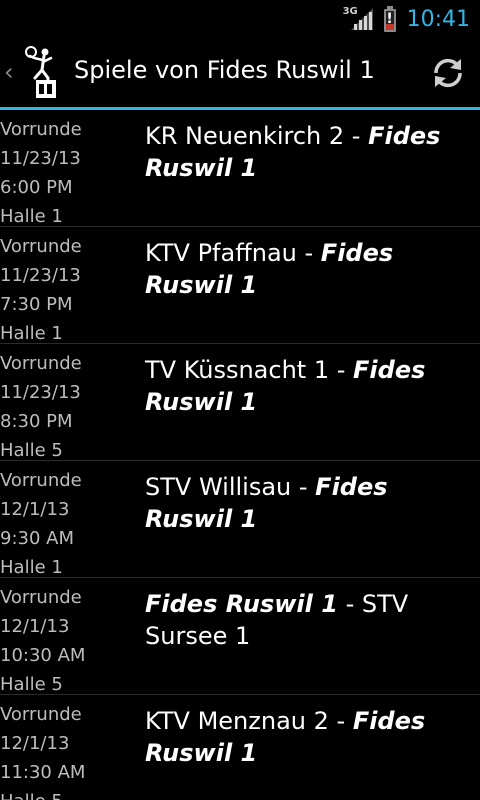 This screenshot has height=800, width=480. I want to click on home-team: KR Neuenkirch 2, so click(245, 136).